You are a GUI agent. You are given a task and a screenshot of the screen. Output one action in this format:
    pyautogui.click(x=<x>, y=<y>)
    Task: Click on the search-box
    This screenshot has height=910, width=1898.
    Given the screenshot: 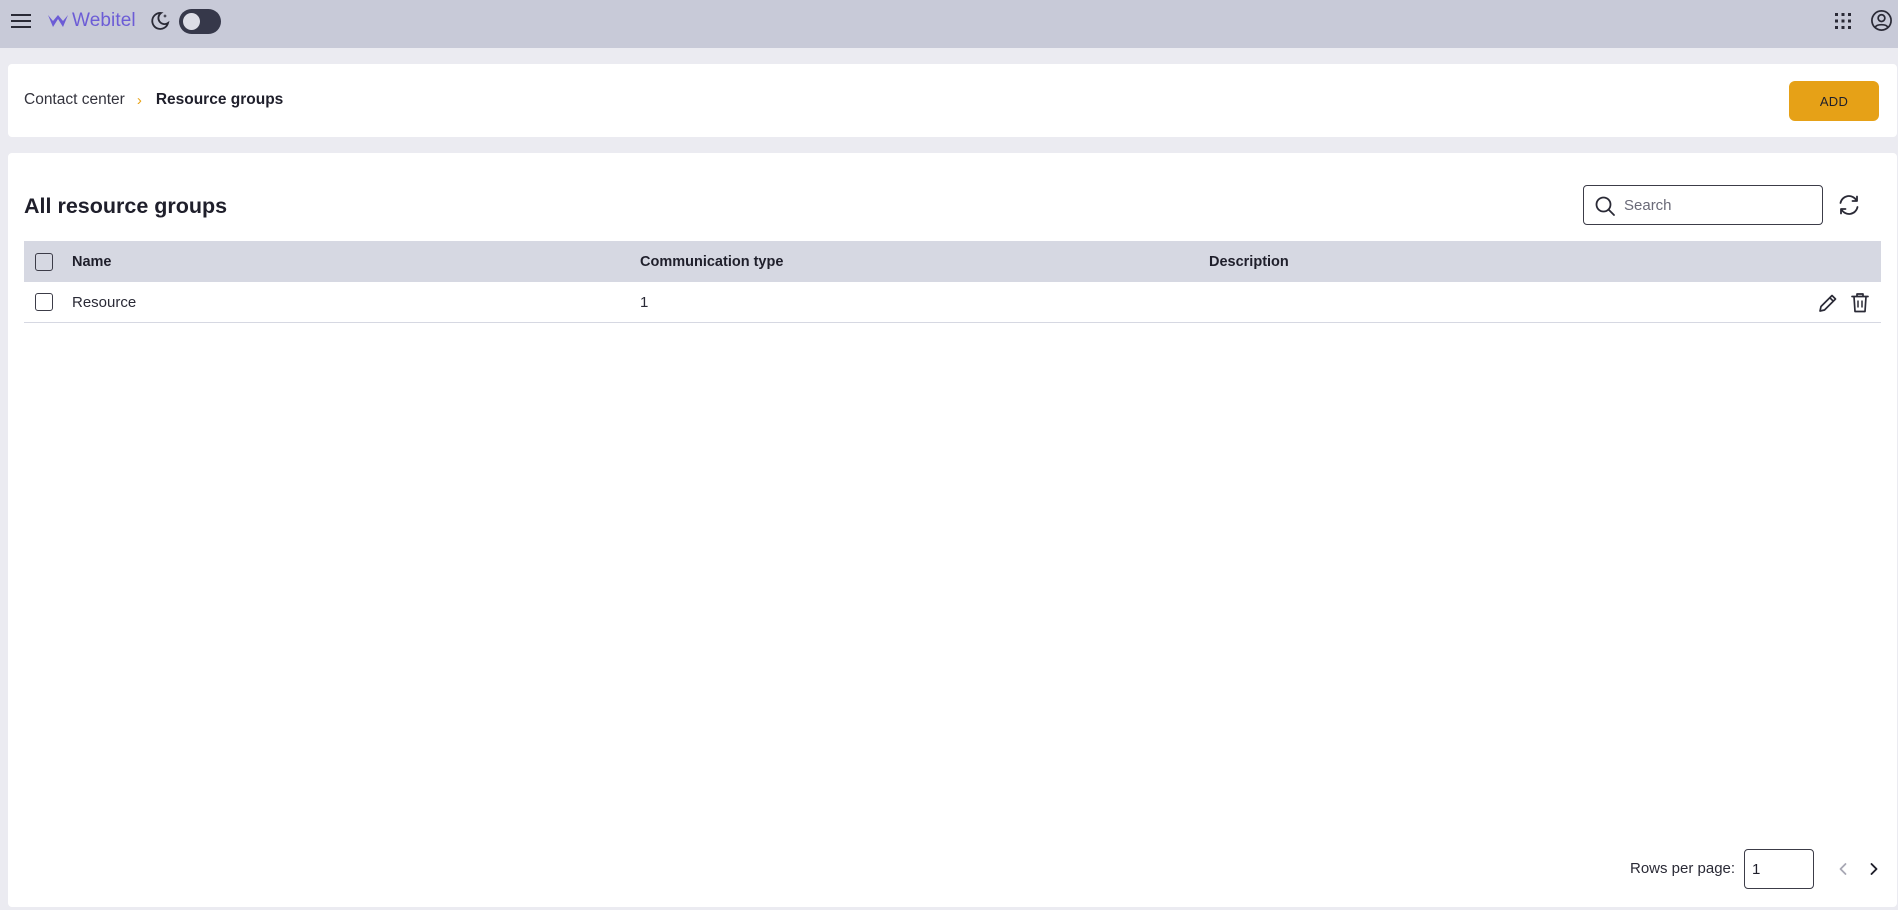 What is the action you would take?
    pyautogui.click(x=1703, y=205)
    